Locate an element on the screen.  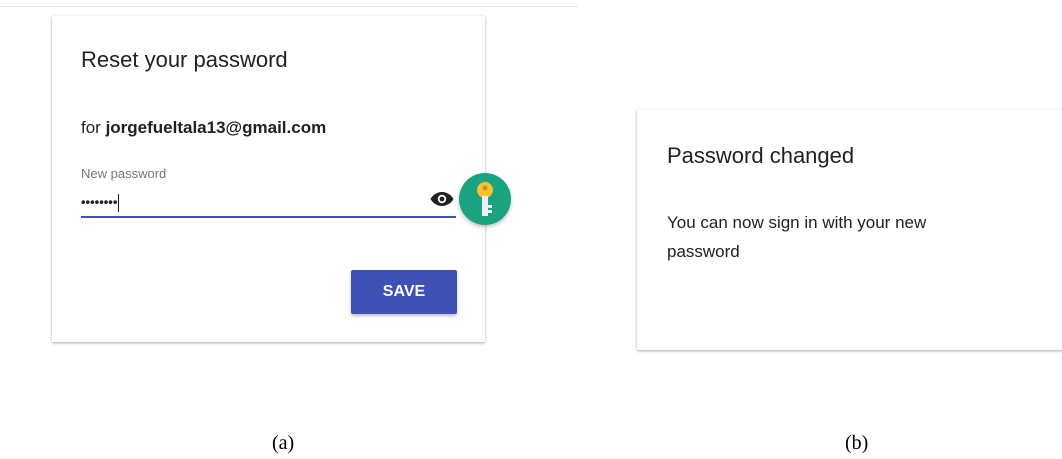
password-value: •••••••• is located at coordinates (100, 203).